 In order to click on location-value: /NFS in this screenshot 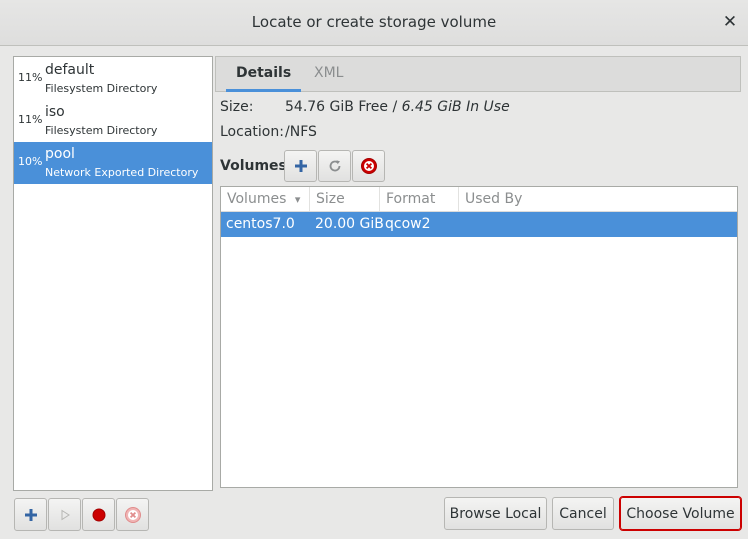, I will do `click(301, 132)`.